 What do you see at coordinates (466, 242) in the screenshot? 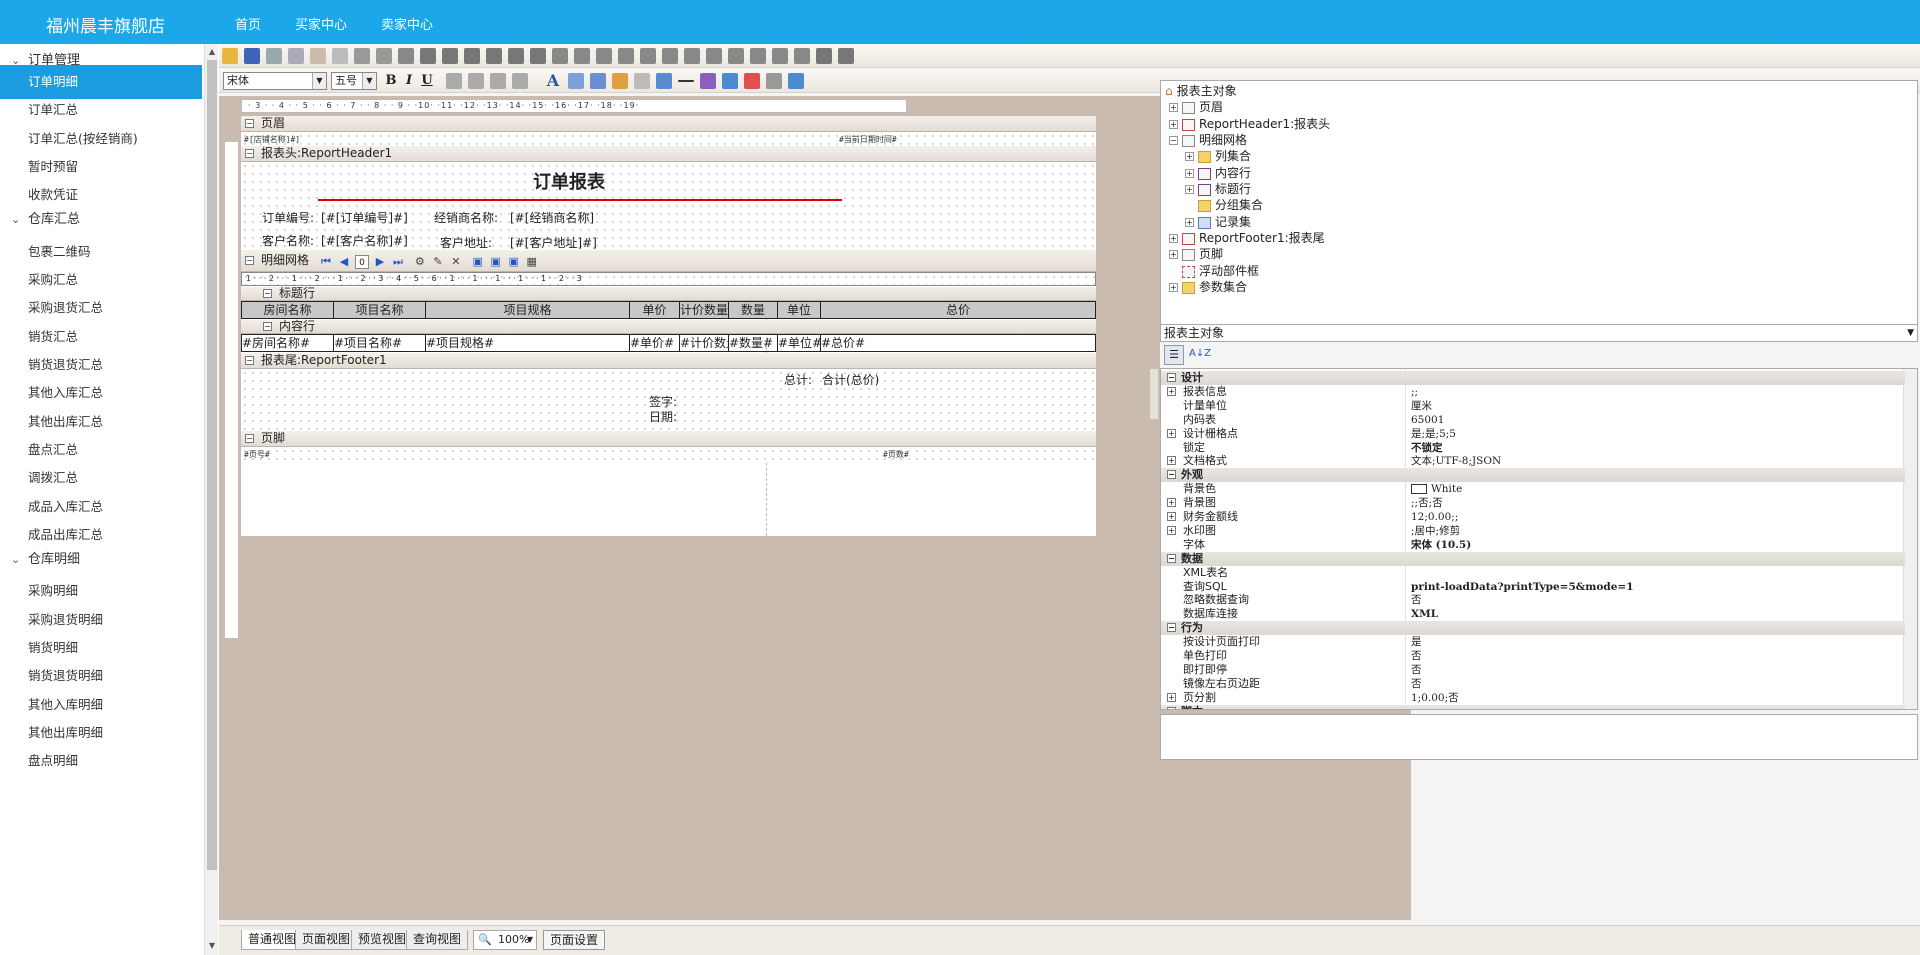
I see `address-label: 客户地址:` at bounding box center [466, 242].